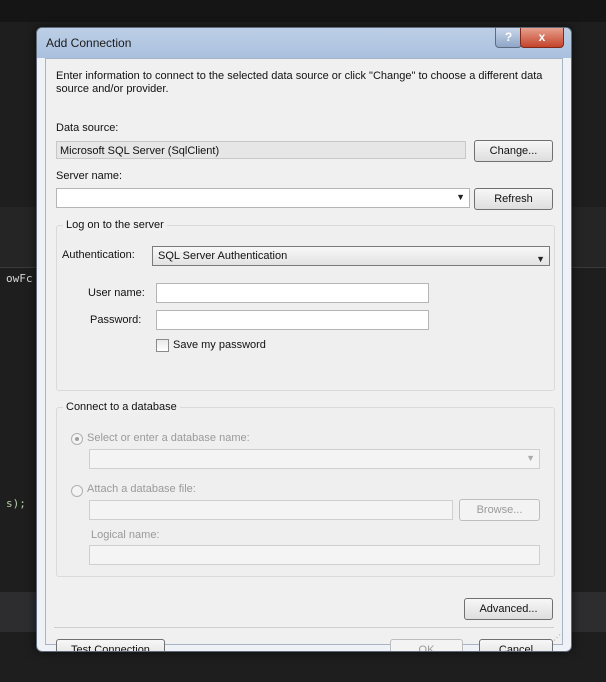 The image size is (606, 682). I want to click on logon-group-title: Log on to the server, so click(115, 225).